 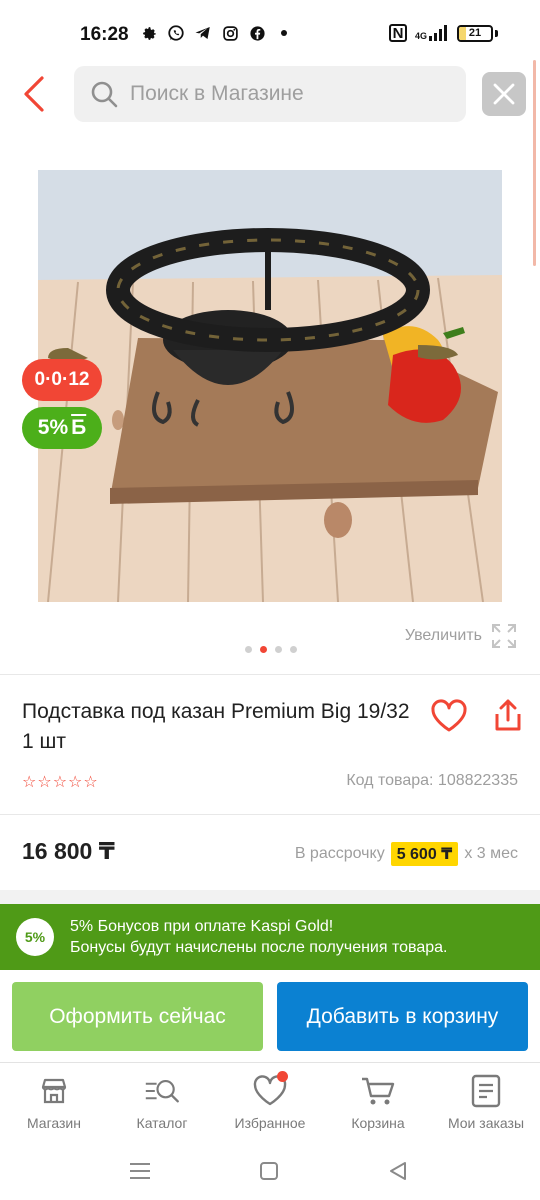 I want to click on back-arrow-icon, so click(x=34, y=94).